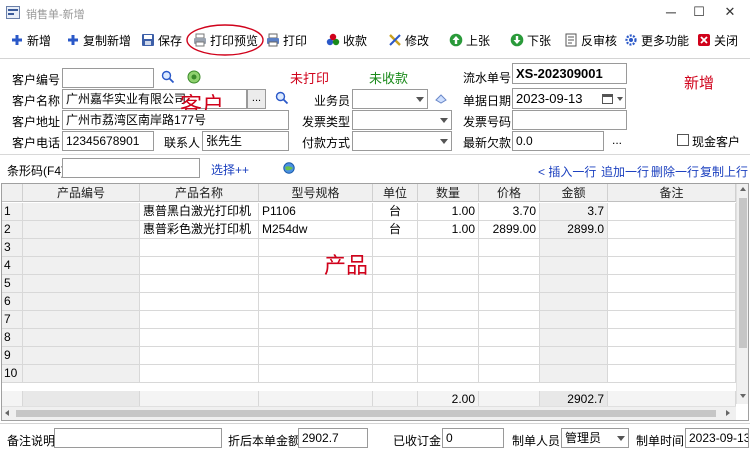  I want to click on grid-cell-name: 惠普黑白激光打印机, so click(199, 212).